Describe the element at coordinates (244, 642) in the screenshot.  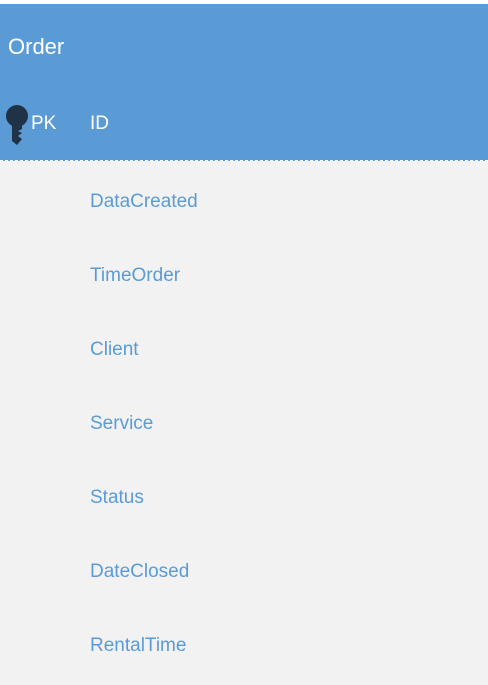
I see `field-row: RentalTime` at that location.